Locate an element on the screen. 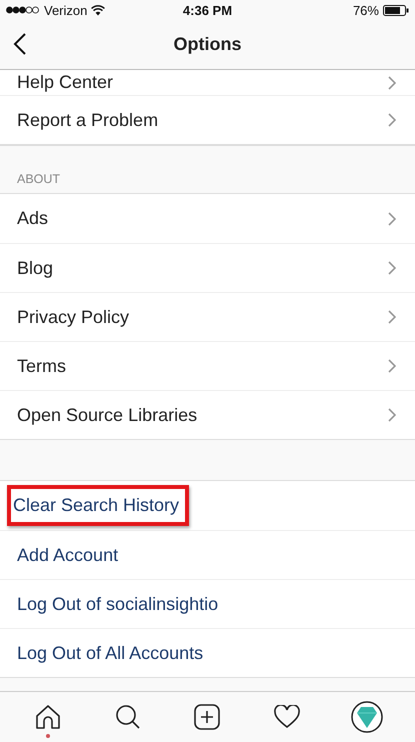  row-label: Log Out of All Accounts is located at coordinates (110, 653).